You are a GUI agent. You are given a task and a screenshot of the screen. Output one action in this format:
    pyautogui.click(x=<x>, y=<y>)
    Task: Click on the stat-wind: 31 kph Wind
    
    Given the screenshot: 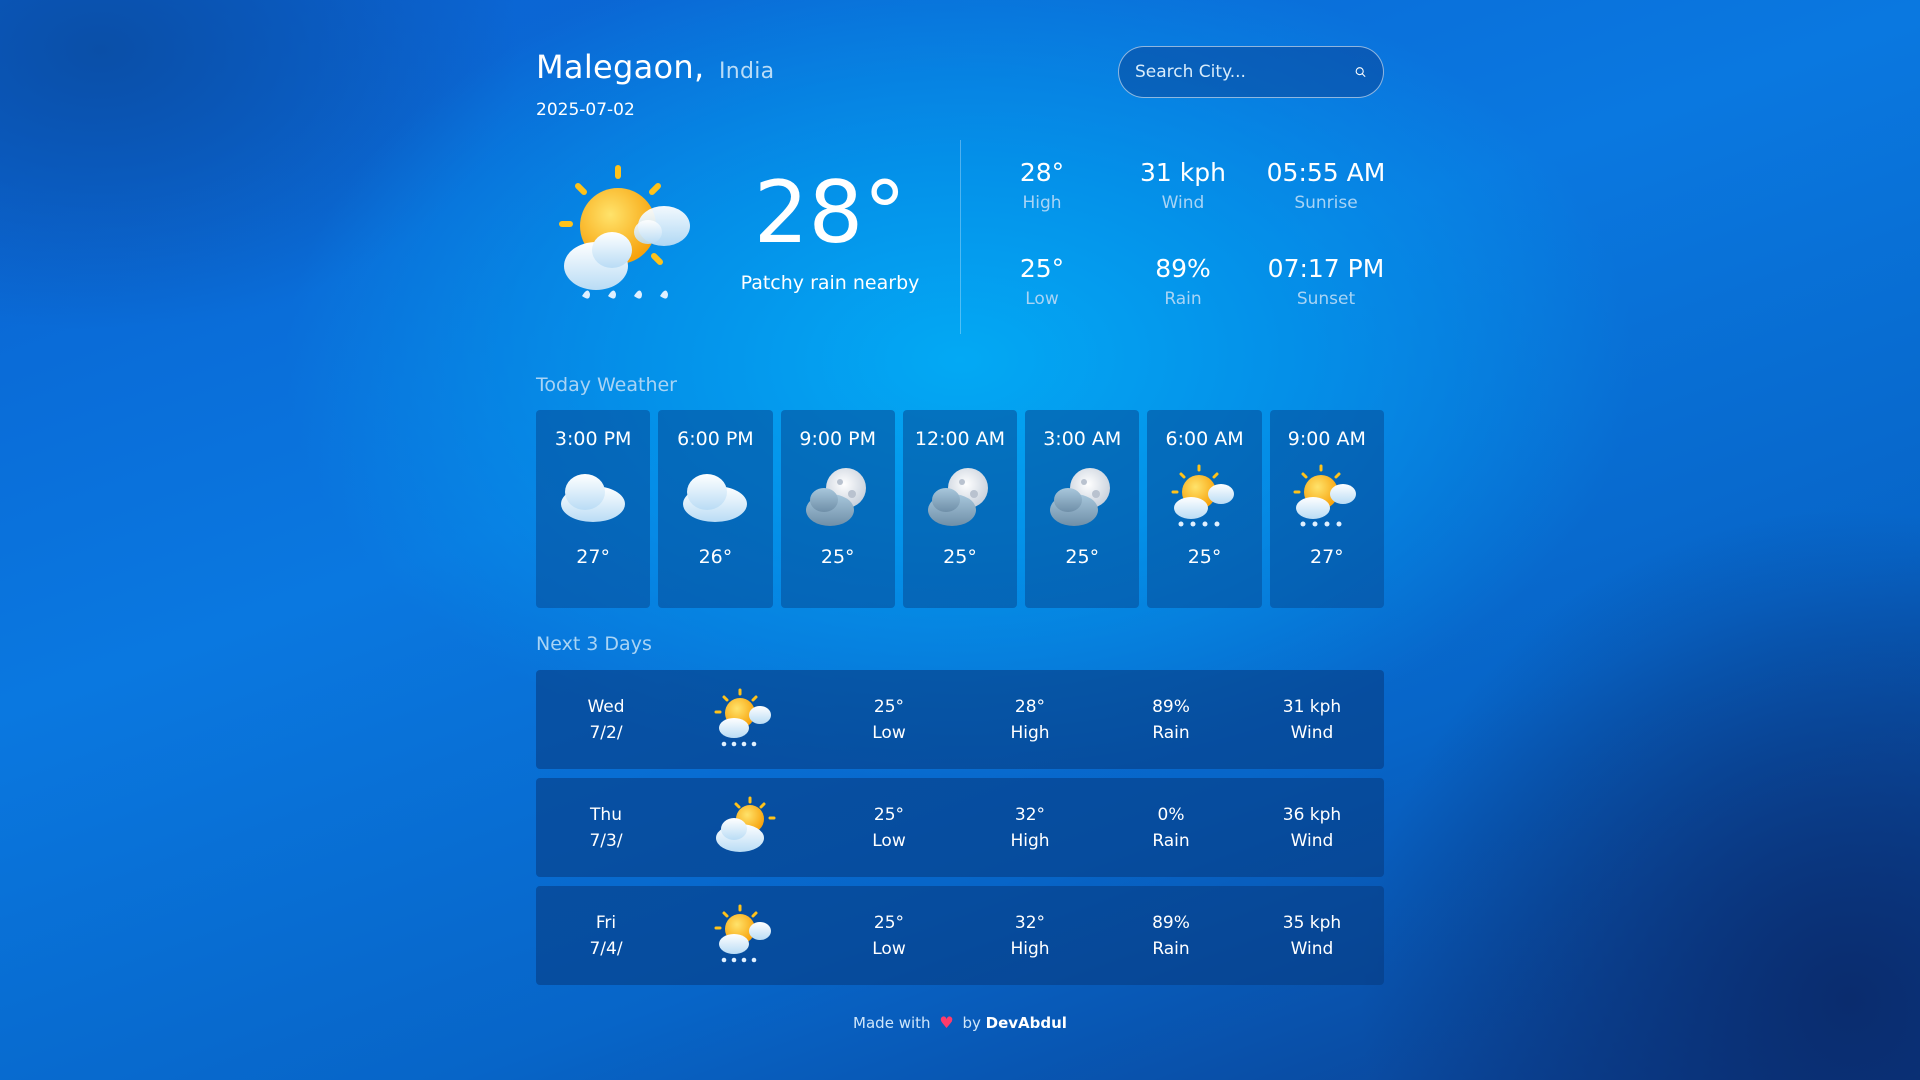 What is the action you would take?
    pyautogui.click(x=1183, y=185)
    